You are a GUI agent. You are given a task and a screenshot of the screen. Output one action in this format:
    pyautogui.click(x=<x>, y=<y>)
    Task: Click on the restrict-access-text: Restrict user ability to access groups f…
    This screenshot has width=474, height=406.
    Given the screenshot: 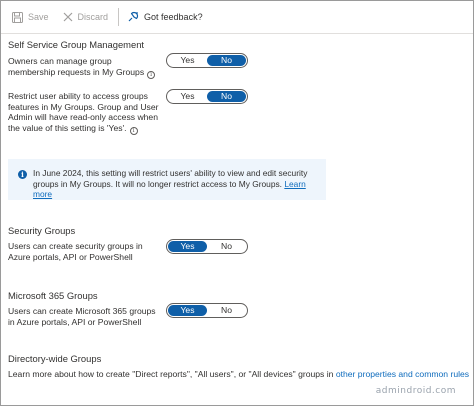 What is the action you would take?
    pyautogui.click(x=83, y=112)
    